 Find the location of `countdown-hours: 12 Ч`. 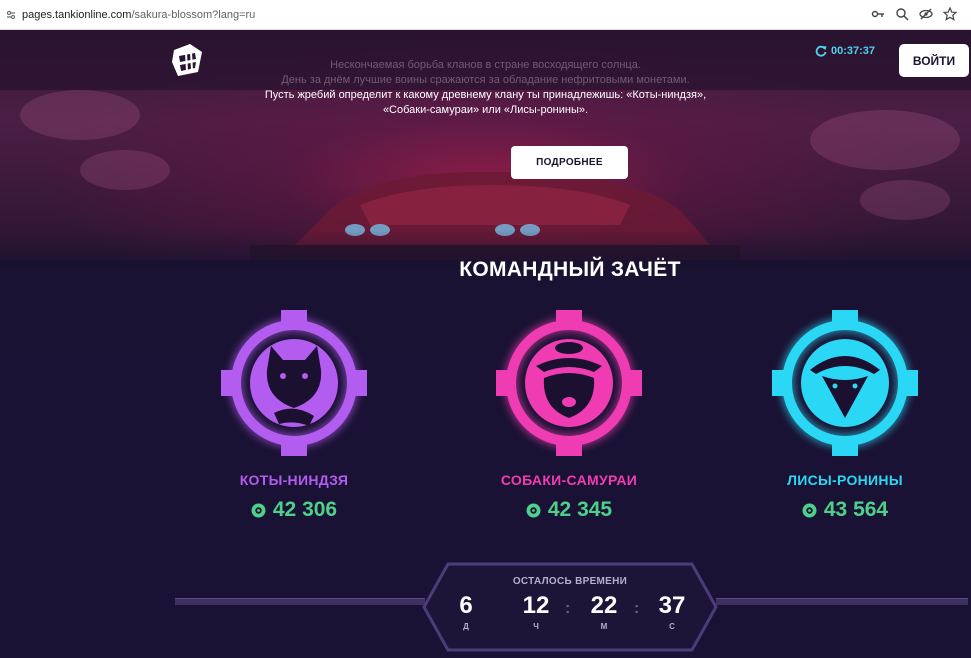

countdown-hours: 12 Ч is located at coordinates (536, 611).